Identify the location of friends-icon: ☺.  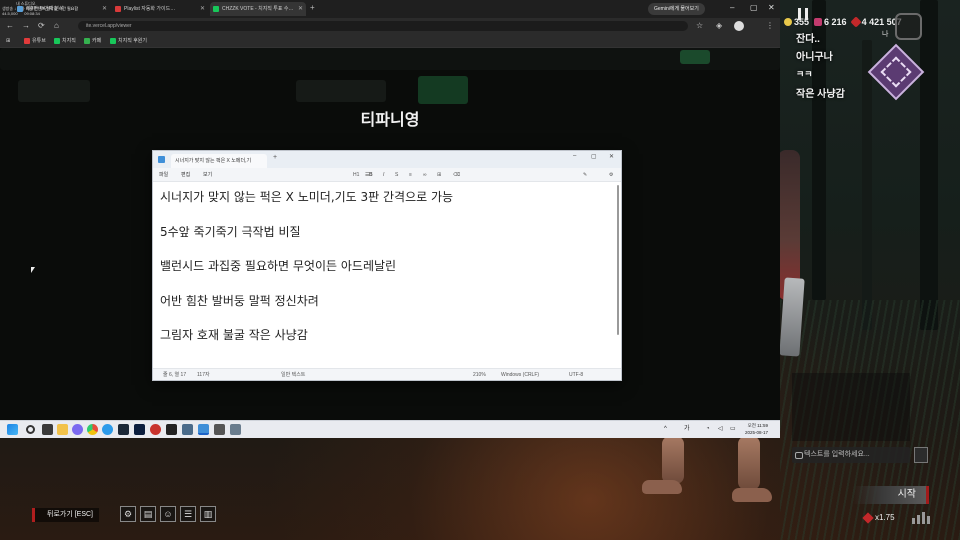
(168, 514).